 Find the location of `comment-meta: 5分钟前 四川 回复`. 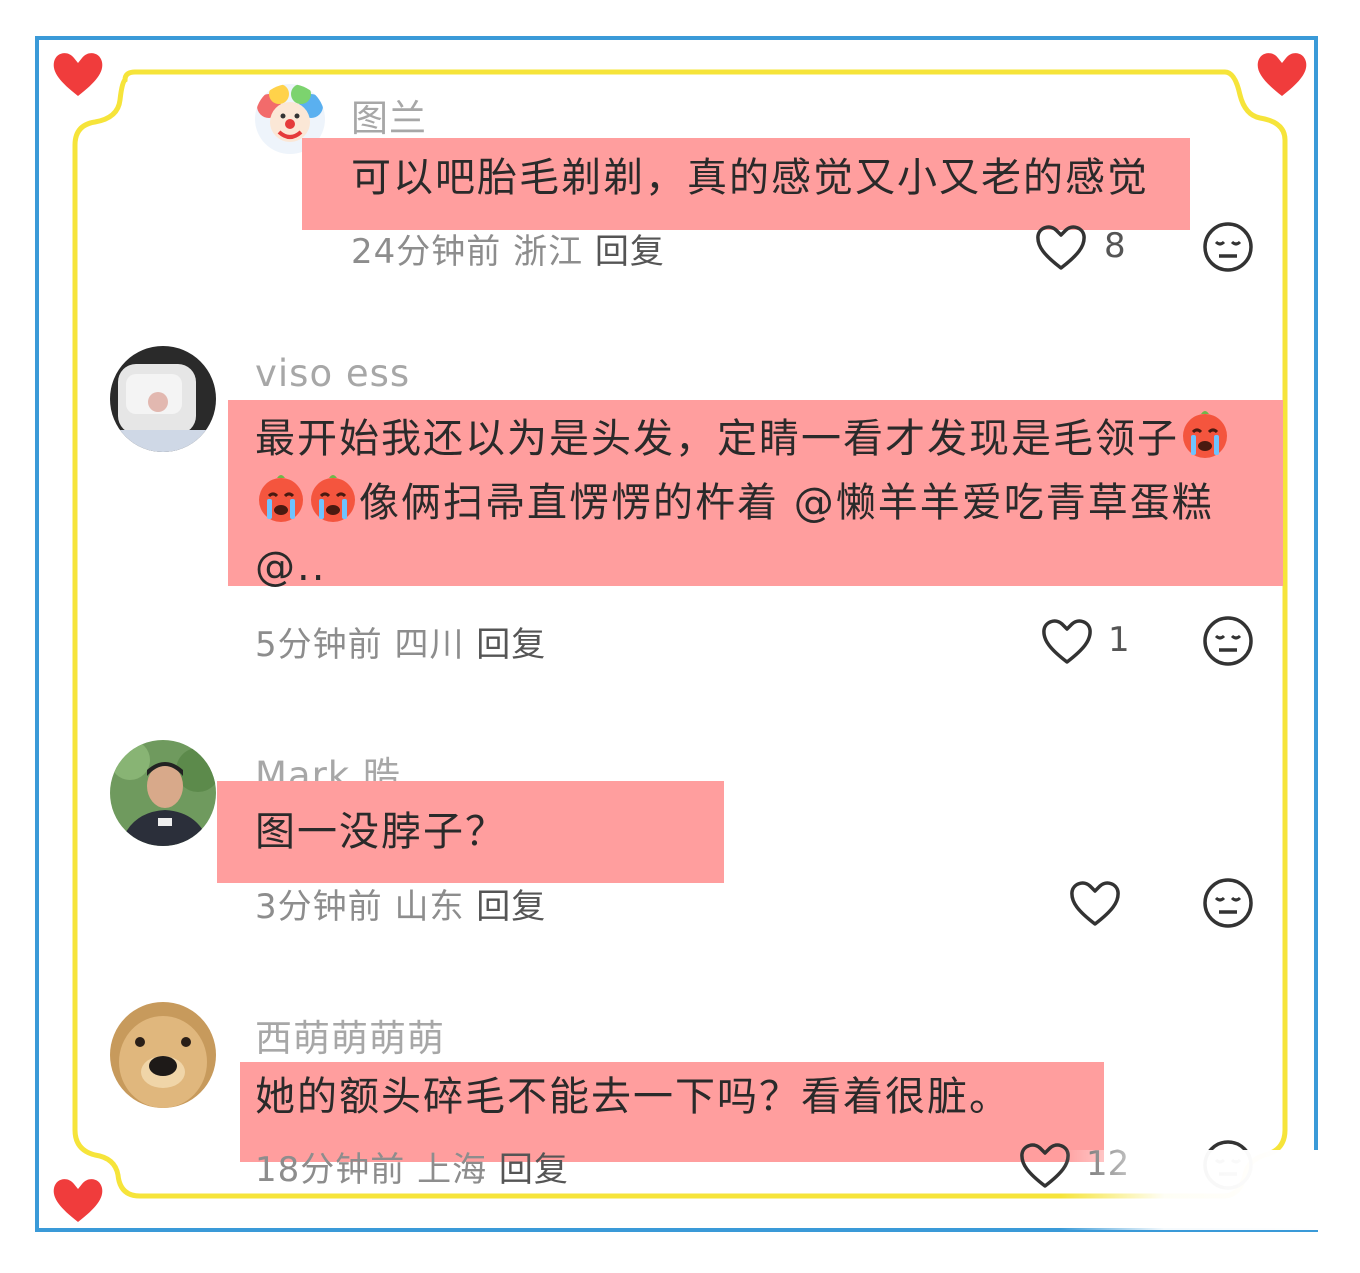

comment-meta: 5分钟前 四川 回复 is located at coordinates (400, 641).